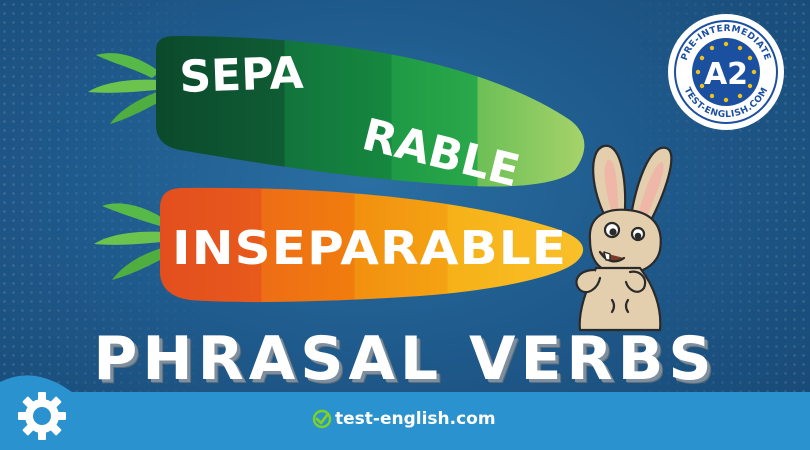 The width and height of the screenshot is (810, 450). I want to click on gear-icon, so click(42, 406).